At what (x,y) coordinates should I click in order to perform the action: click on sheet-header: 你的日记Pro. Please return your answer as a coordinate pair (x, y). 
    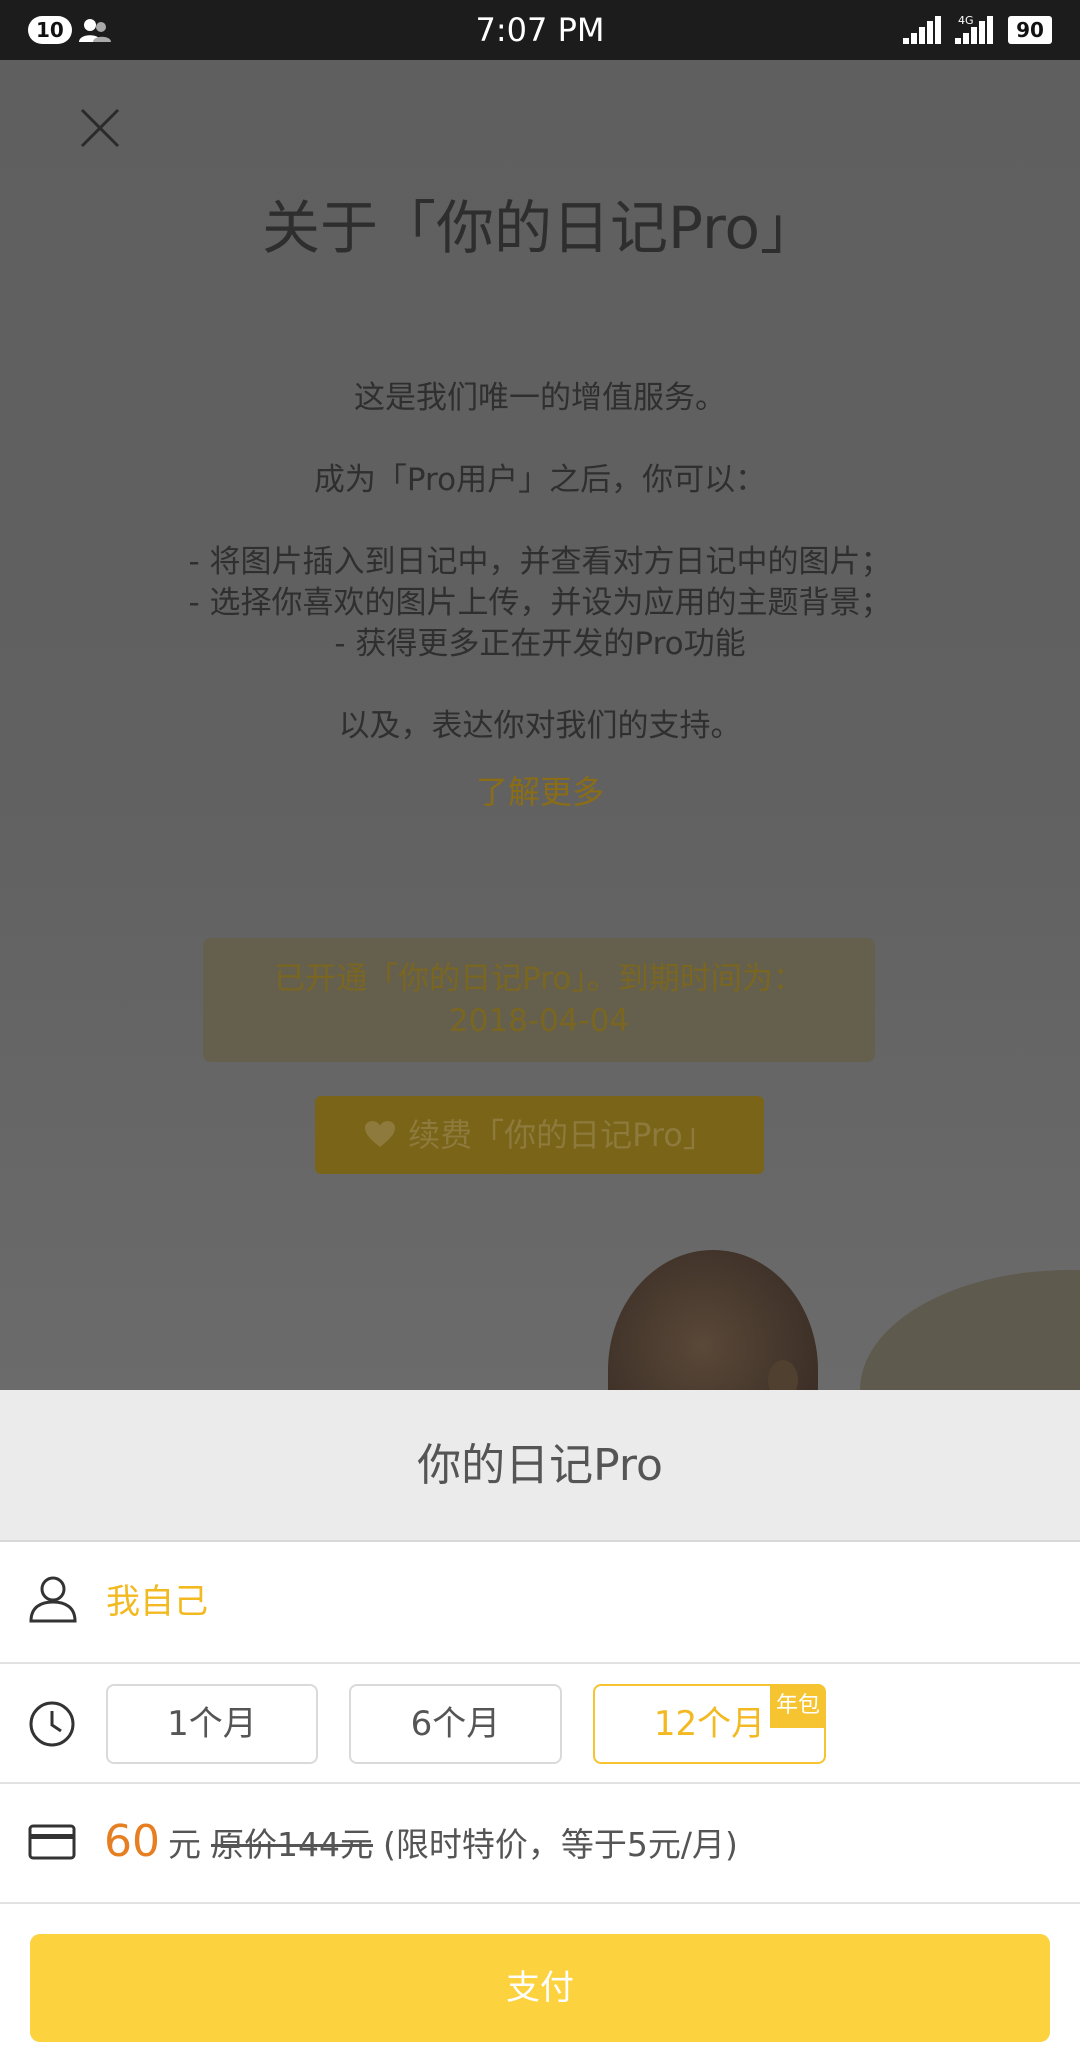
    Looking at the image, I should click on (540, 1466).